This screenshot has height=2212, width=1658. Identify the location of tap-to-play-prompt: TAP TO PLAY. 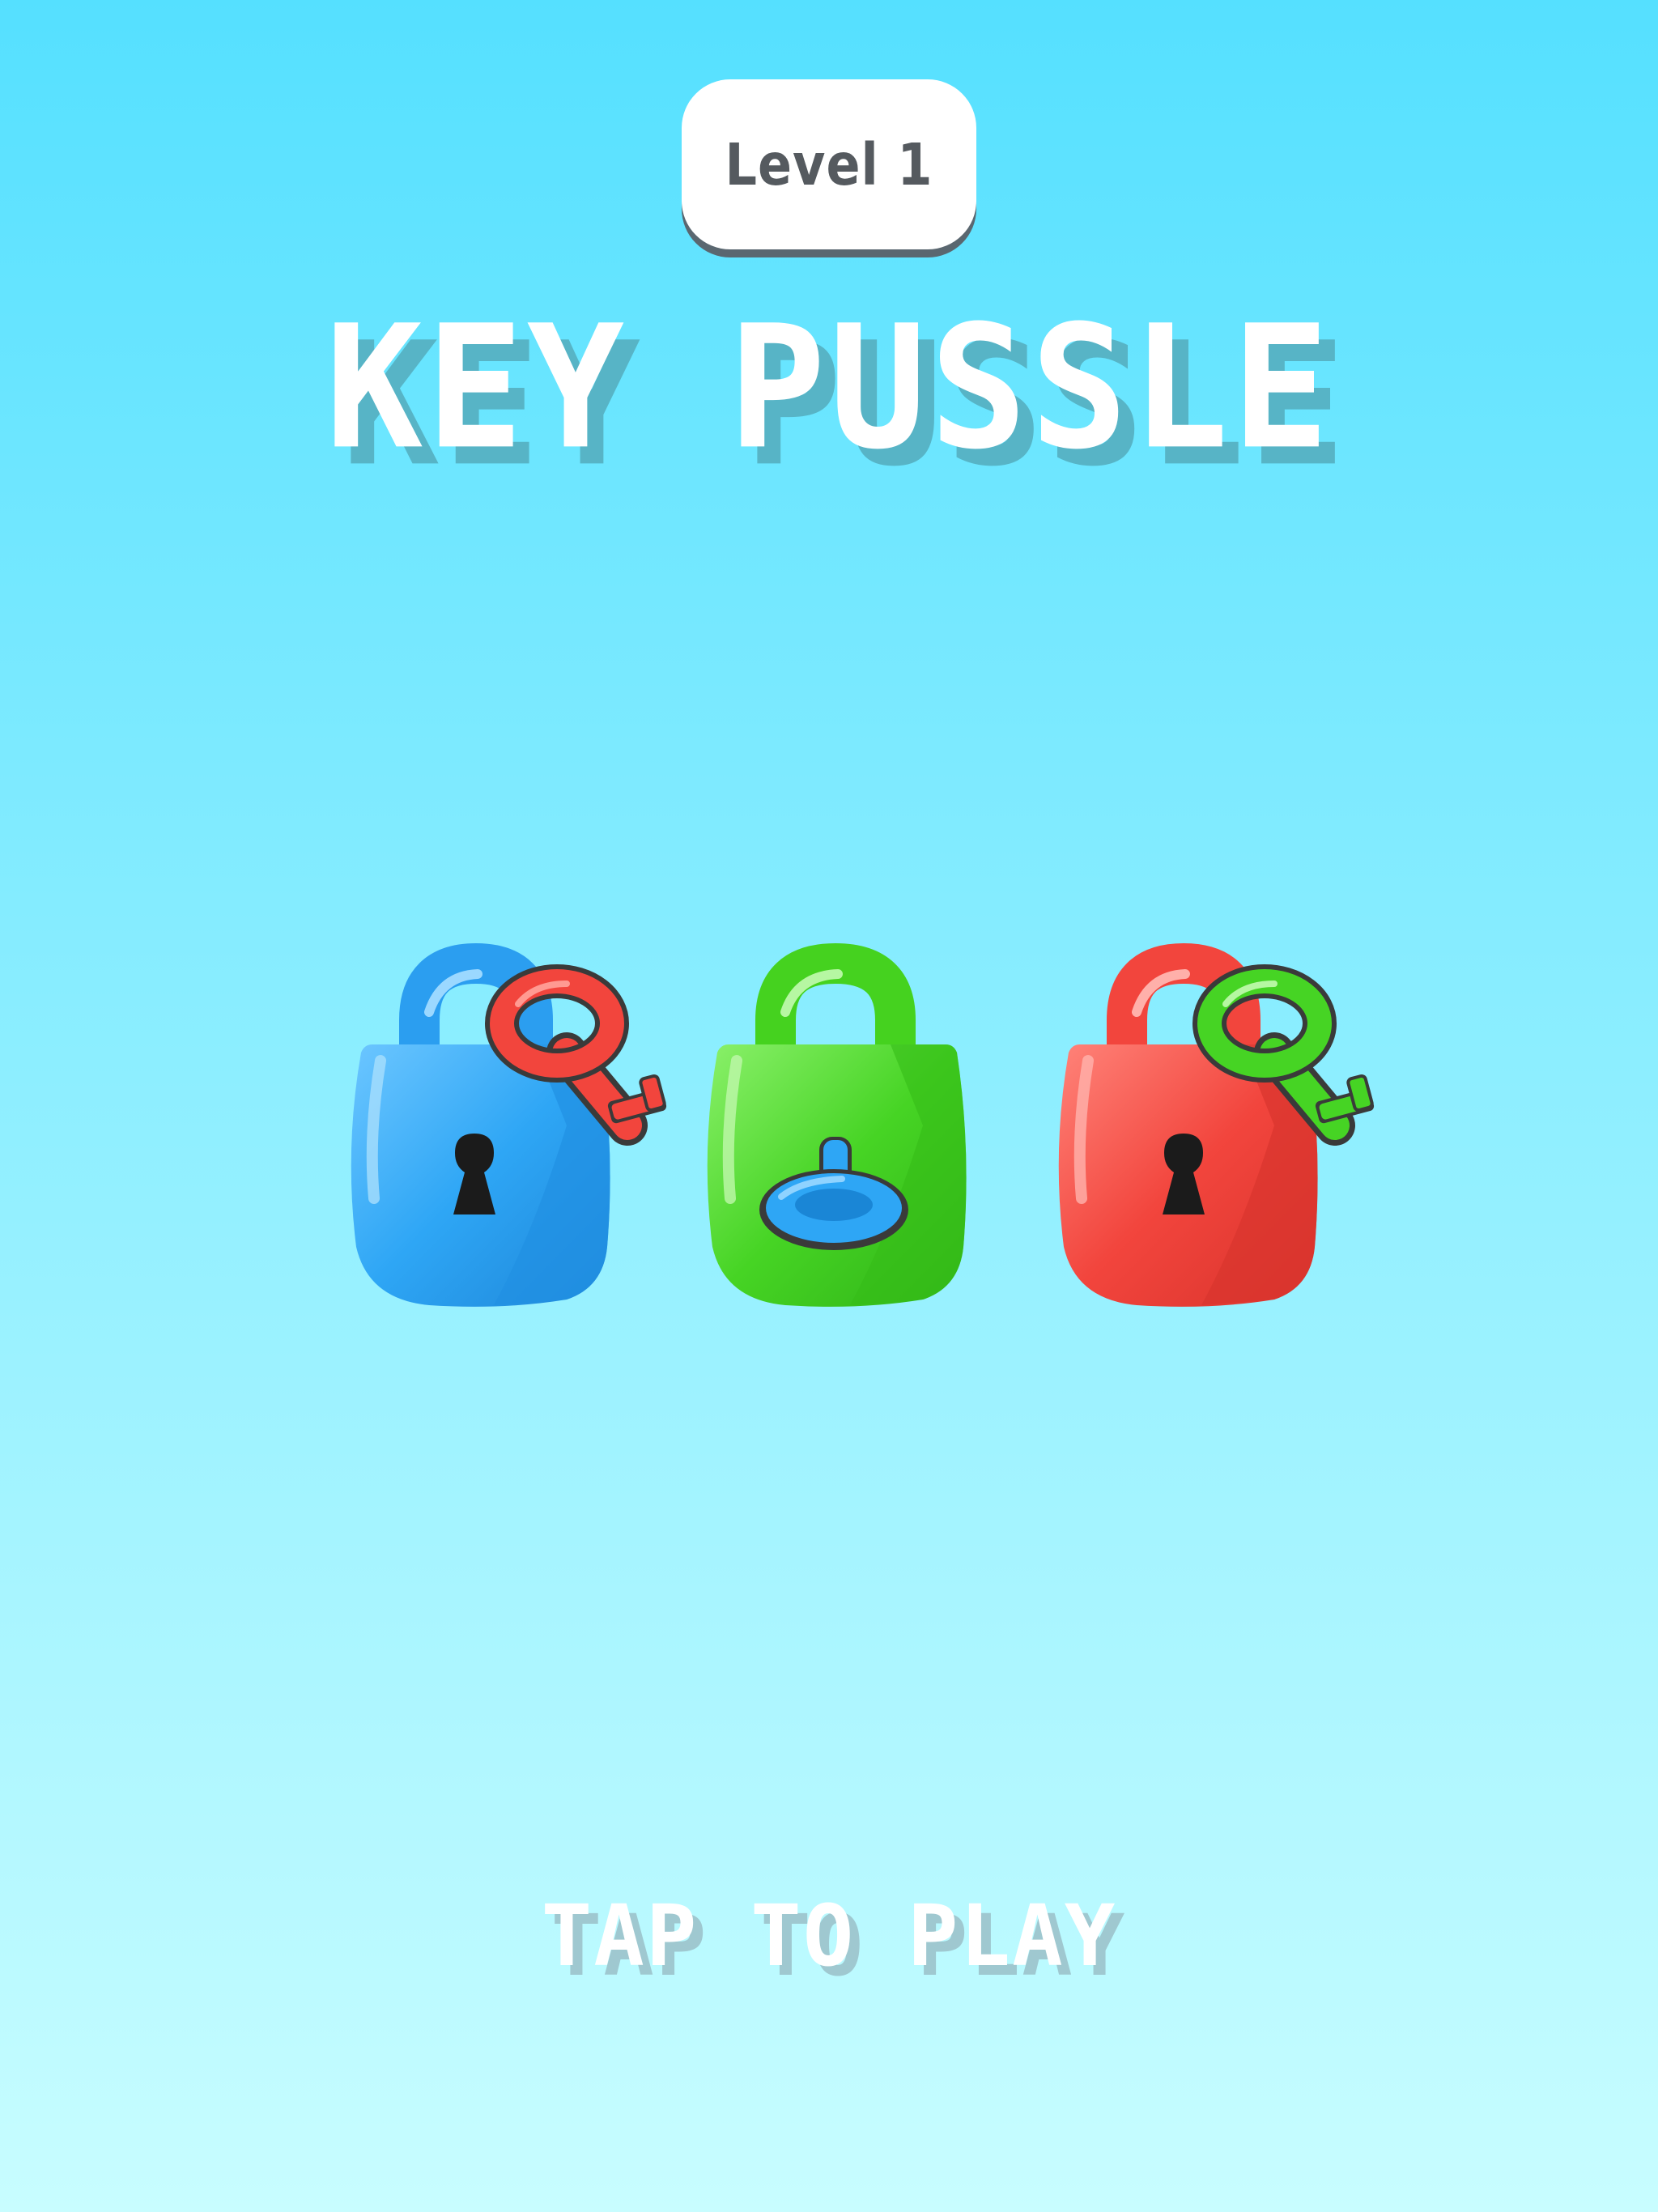
(829, 1936).